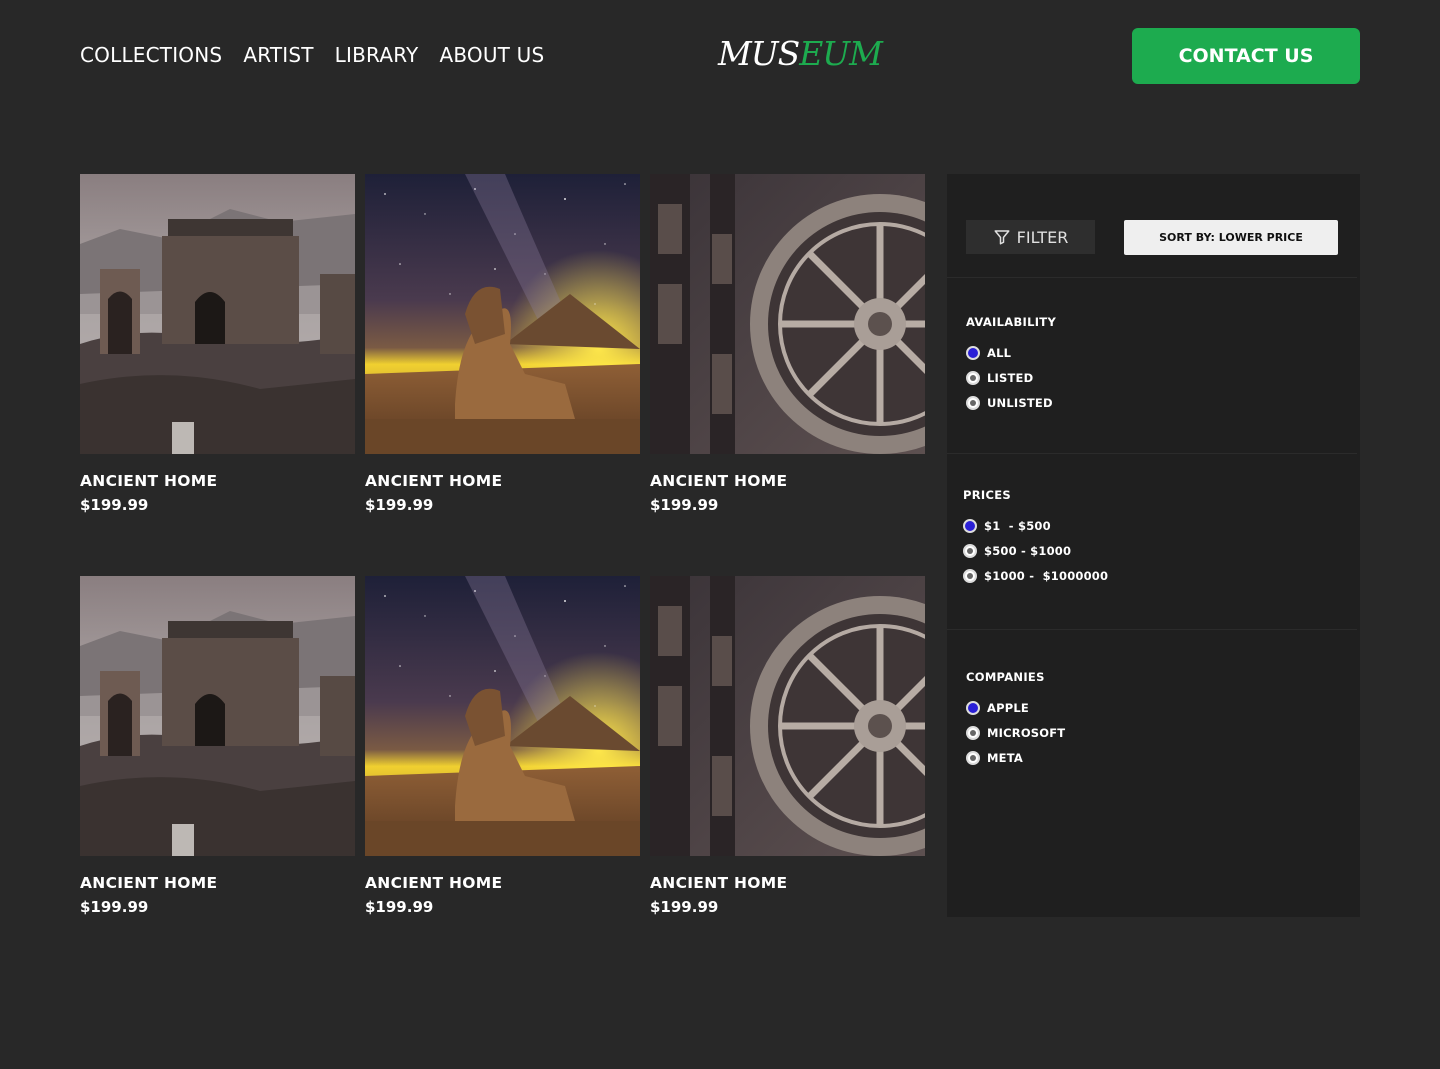 Image resolution: width=1440 pixels, height=1069 pixels. I want to click on company-option-apple: APPLE, so click(1015, 707).